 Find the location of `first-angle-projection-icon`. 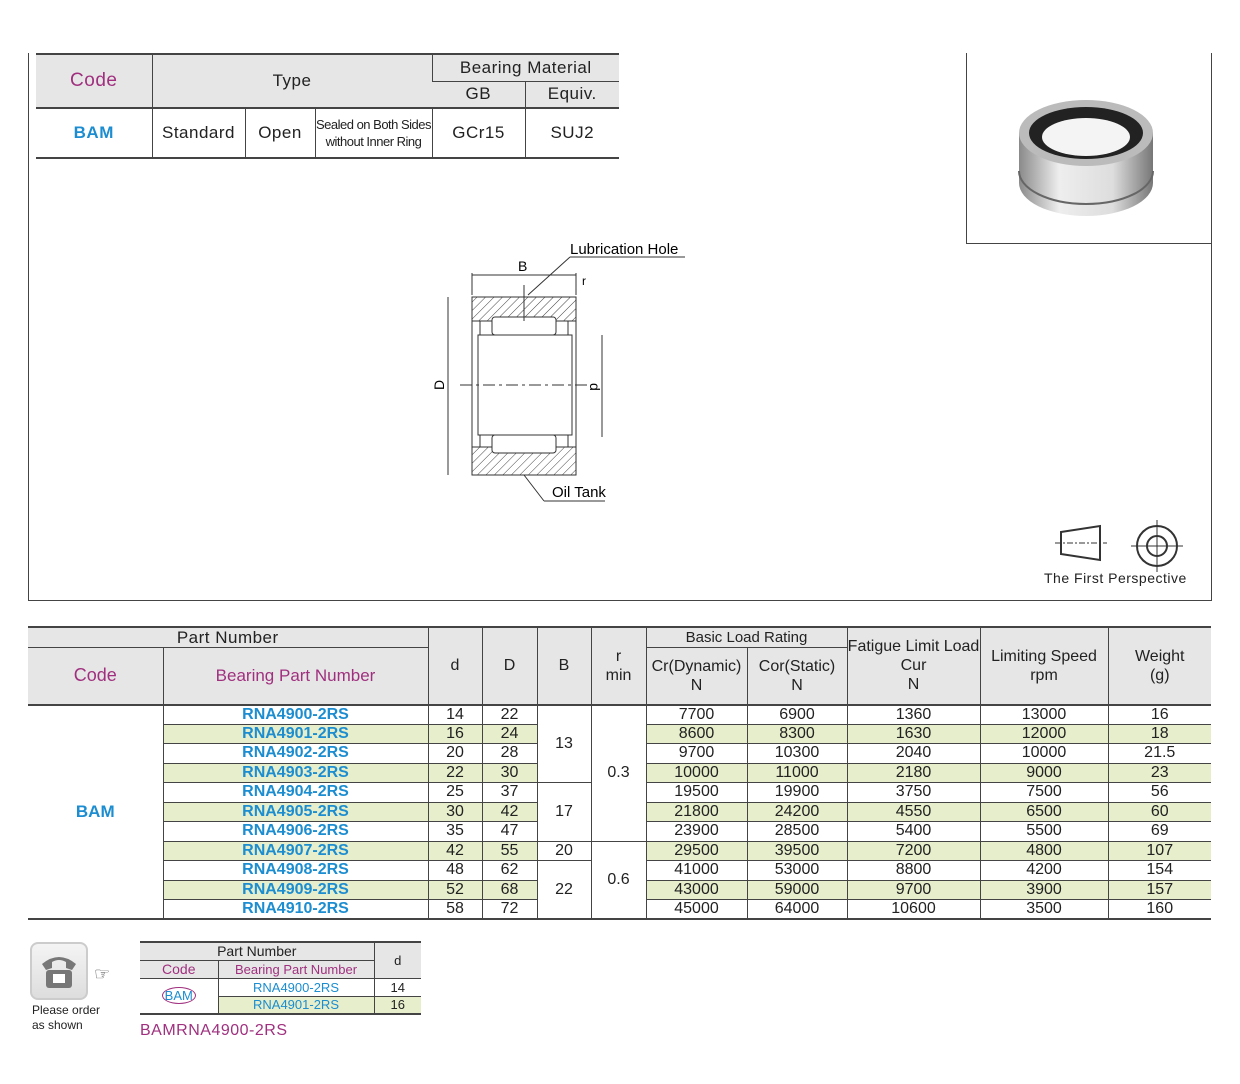

first-angle-projection-icon is located at coordinates (1119, 546).